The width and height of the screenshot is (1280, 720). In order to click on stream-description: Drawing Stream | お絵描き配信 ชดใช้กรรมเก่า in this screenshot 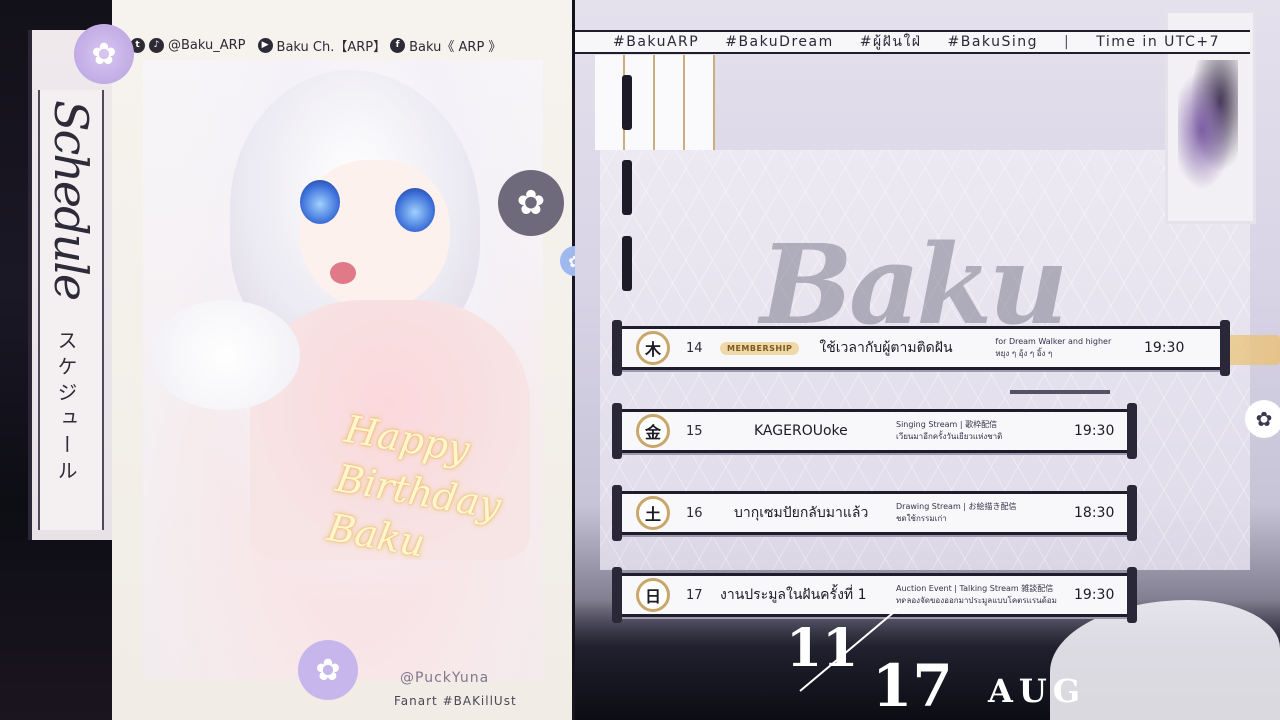, I will do `click(956, 513)`.